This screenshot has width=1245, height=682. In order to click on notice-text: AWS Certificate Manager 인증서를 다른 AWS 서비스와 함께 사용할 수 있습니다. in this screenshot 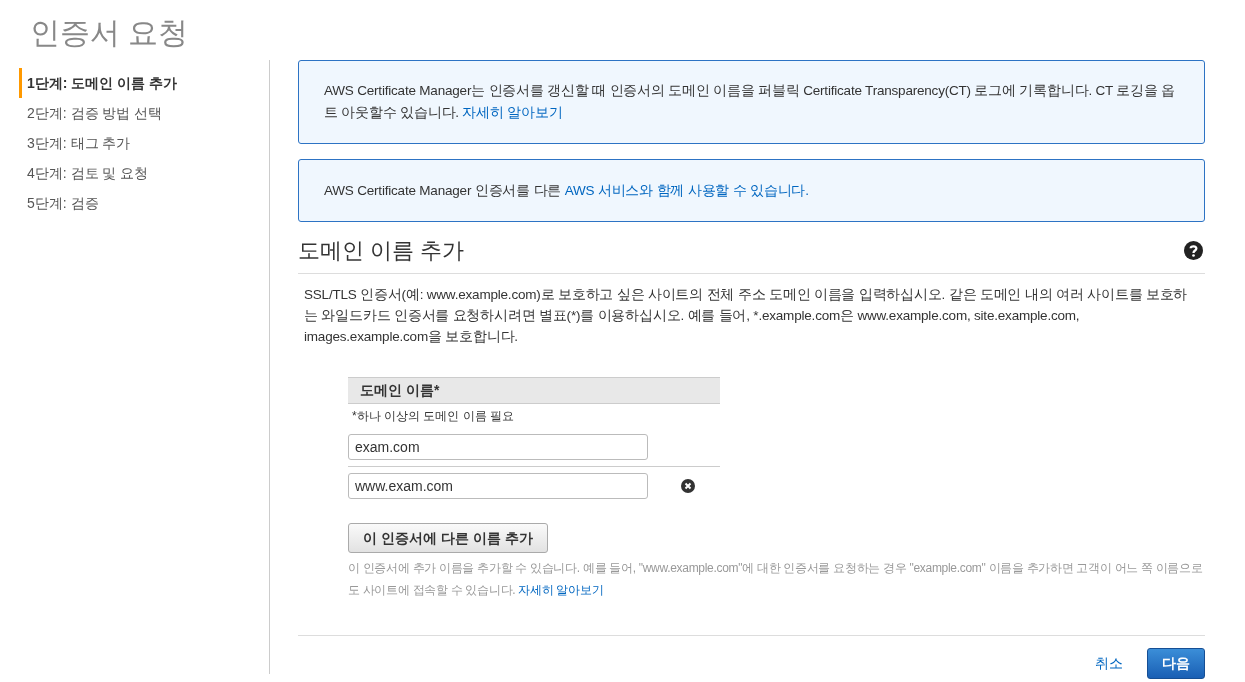, I will do `click(566, 190)`.